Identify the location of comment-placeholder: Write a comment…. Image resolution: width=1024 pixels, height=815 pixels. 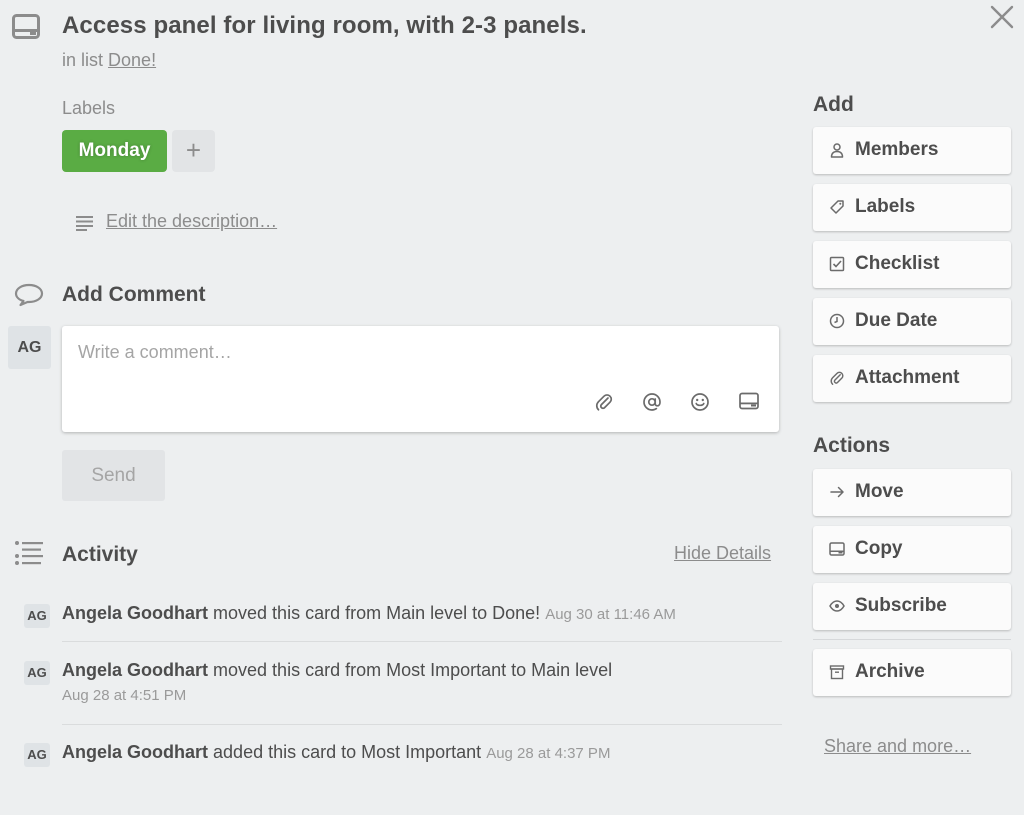
(155, 352).